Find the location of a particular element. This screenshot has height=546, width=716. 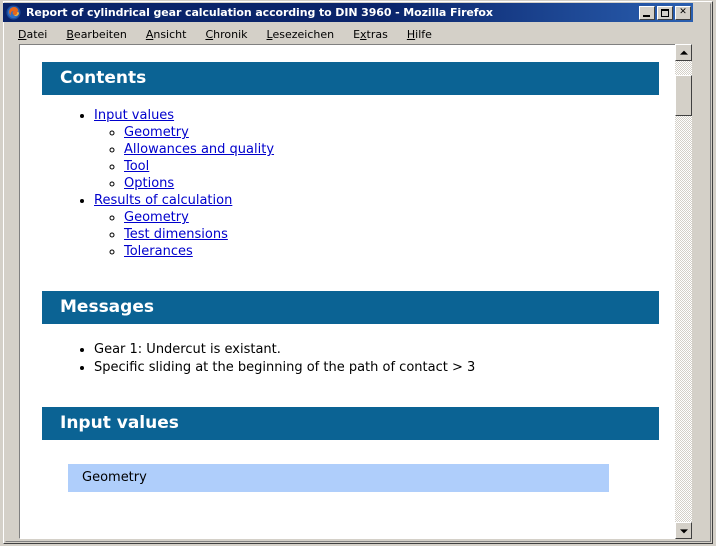

menu-item-ansicht: Ansicht is located at coordinates (166, 34).